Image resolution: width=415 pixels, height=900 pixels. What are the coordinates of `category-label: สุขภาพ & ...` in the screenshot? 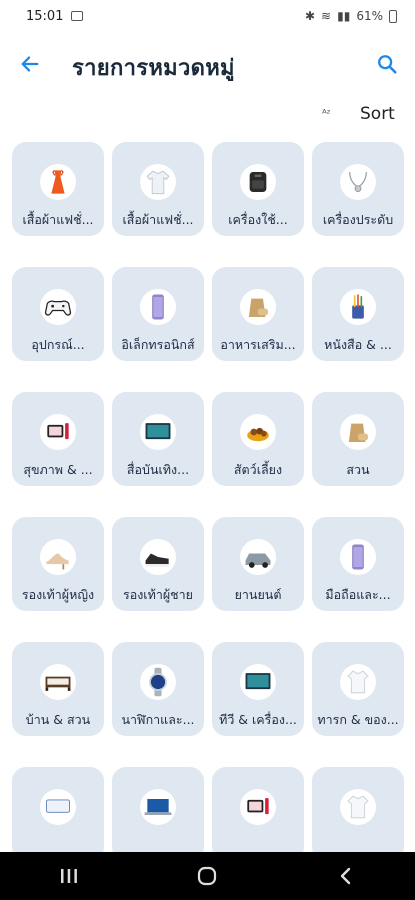 It's located at (58, 469).